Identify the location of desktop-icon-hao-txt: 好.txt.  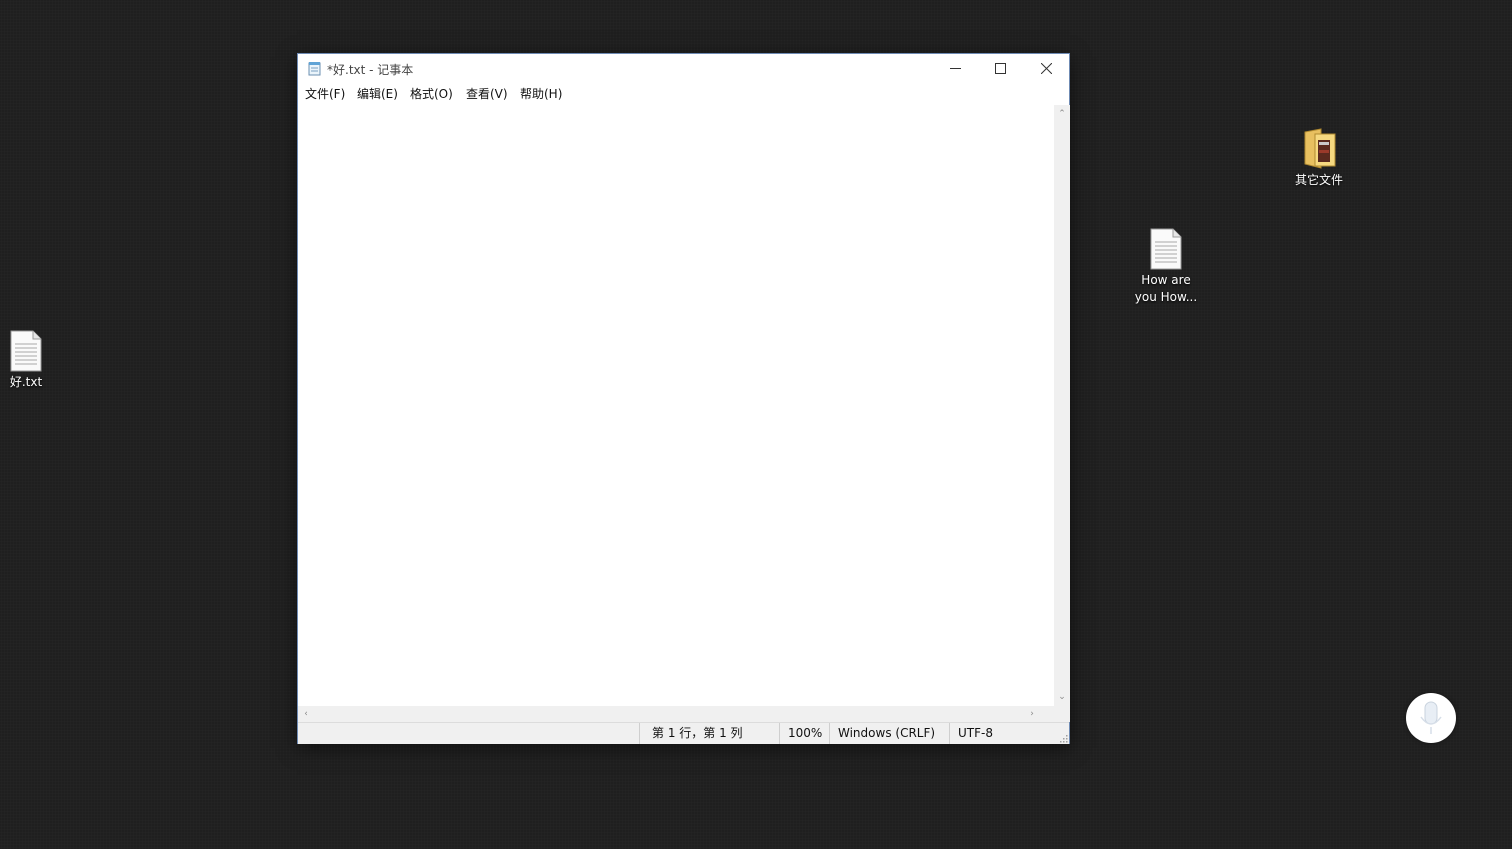
(34, 360).